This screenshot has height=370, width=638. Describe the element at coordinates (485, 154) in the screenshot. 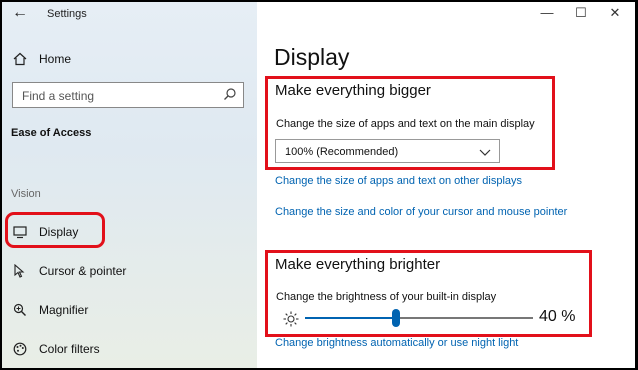

I see `chevron-down-icon` at that location.